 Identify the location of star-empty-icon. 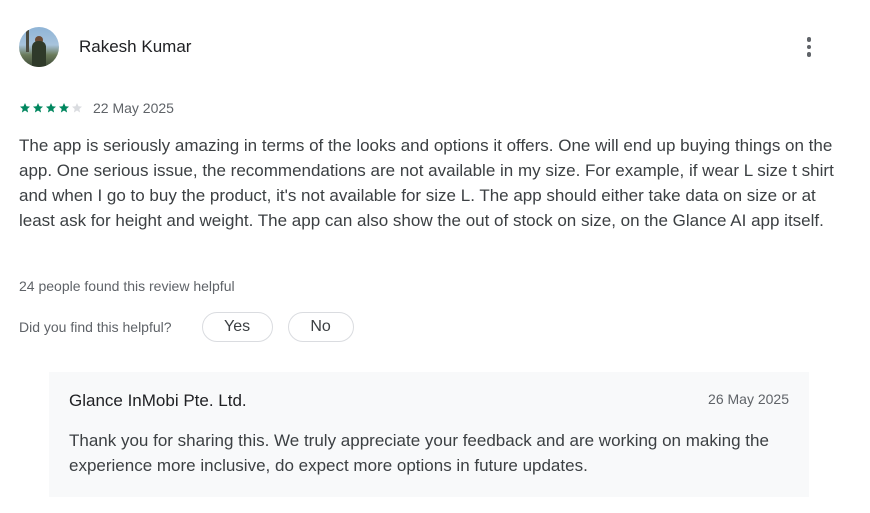
(77, 108).